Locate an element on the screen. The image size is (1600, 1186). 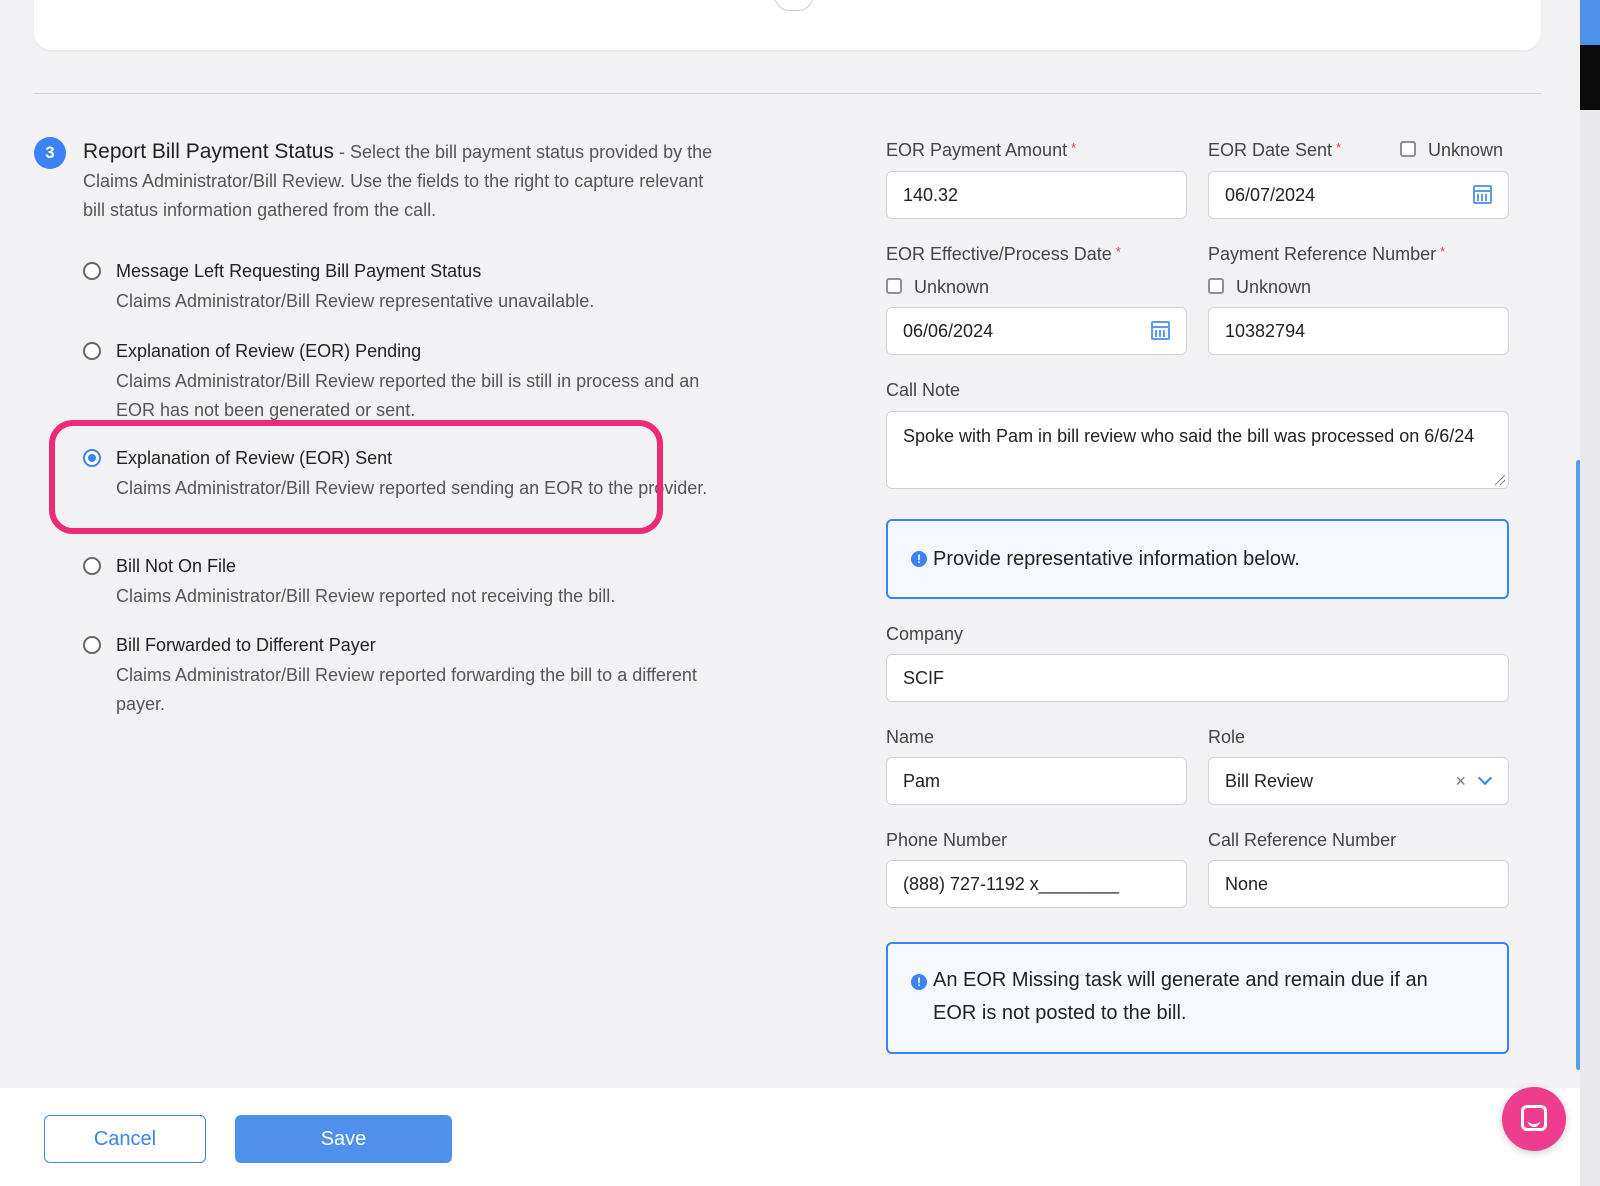
chat-icon is located at coordinates (1534, 1118).